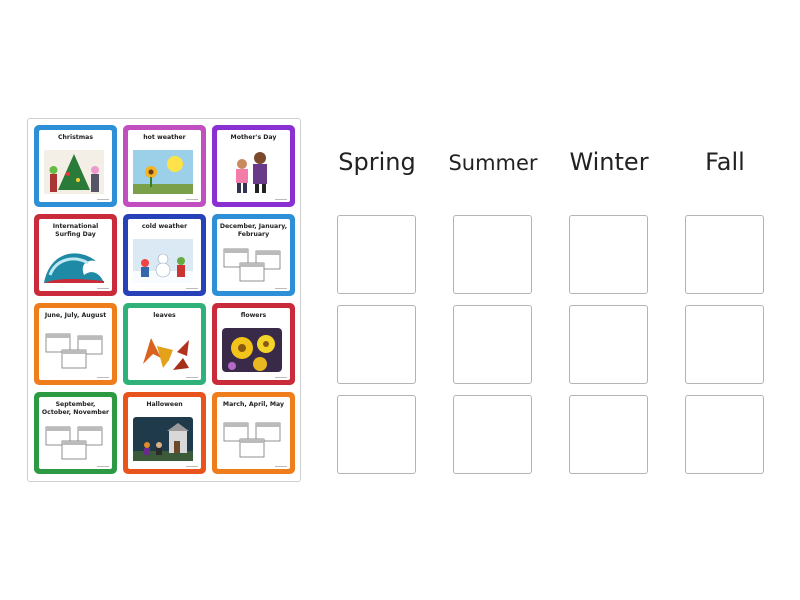 Image resolution: width=800 pixels, height=600 pixels. What do you see at coordinates (74, 268) in the screenshot?
I see `wave-icon` at bounding box center [74, 268].